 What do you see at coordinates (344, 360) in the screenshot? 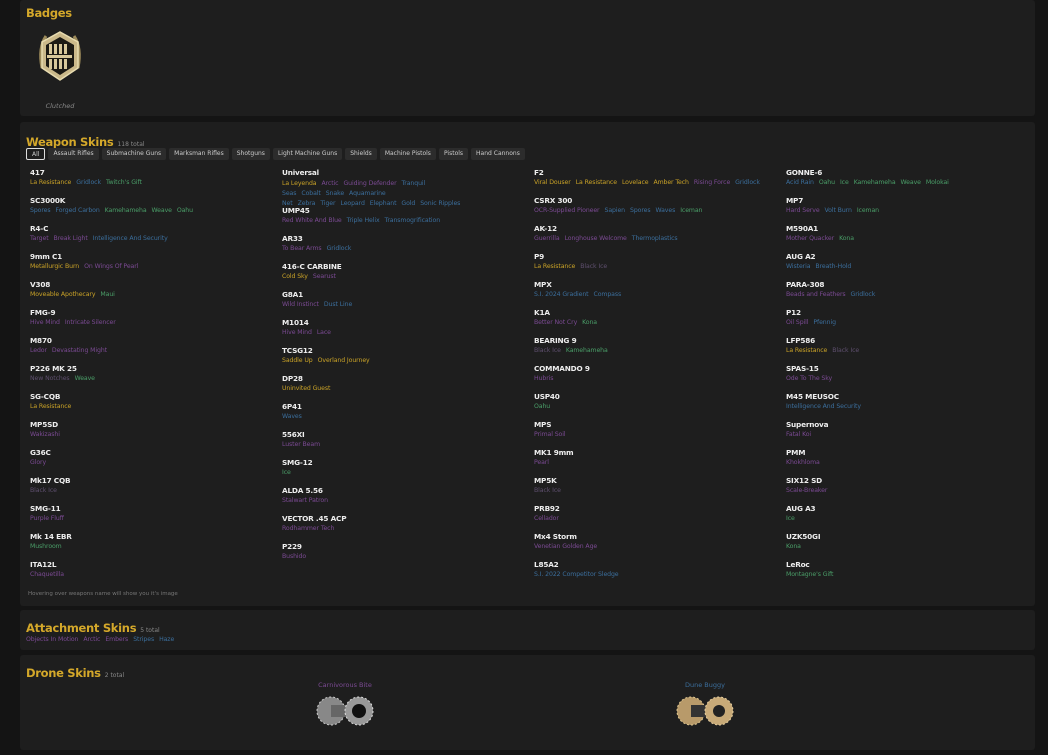
I see `skin-tag: Overland Journey` at bounding box center [344, 360].